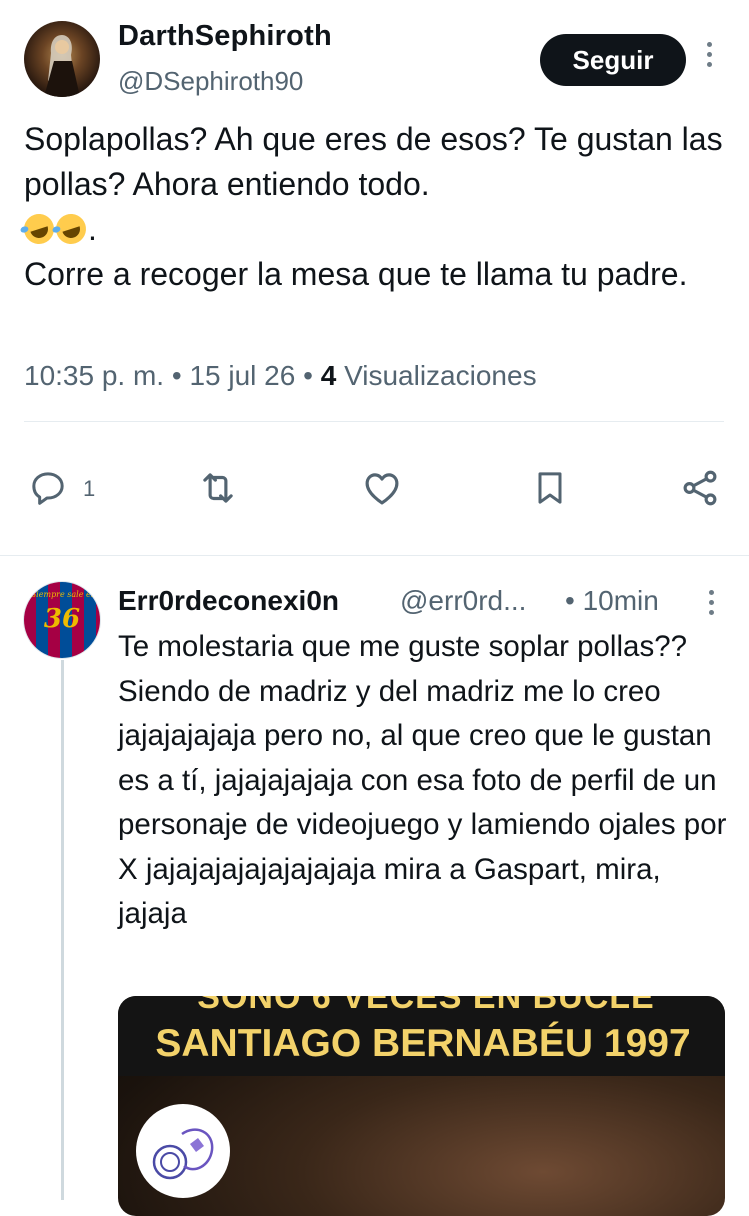 The width and height of the screenshot is (749, 1216). What do you see at coordinates (183, 1154) in the screenshot?
I see `logo-icon` at bounding box center [183, 1154].